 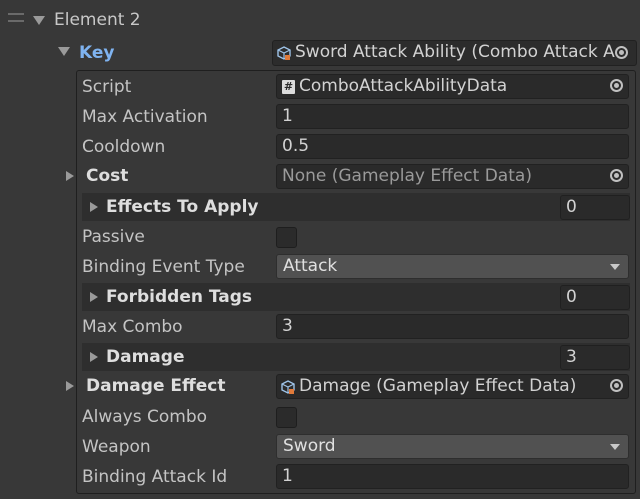 I want to click on cost-foldout-icon, so click(x=70, y=176).